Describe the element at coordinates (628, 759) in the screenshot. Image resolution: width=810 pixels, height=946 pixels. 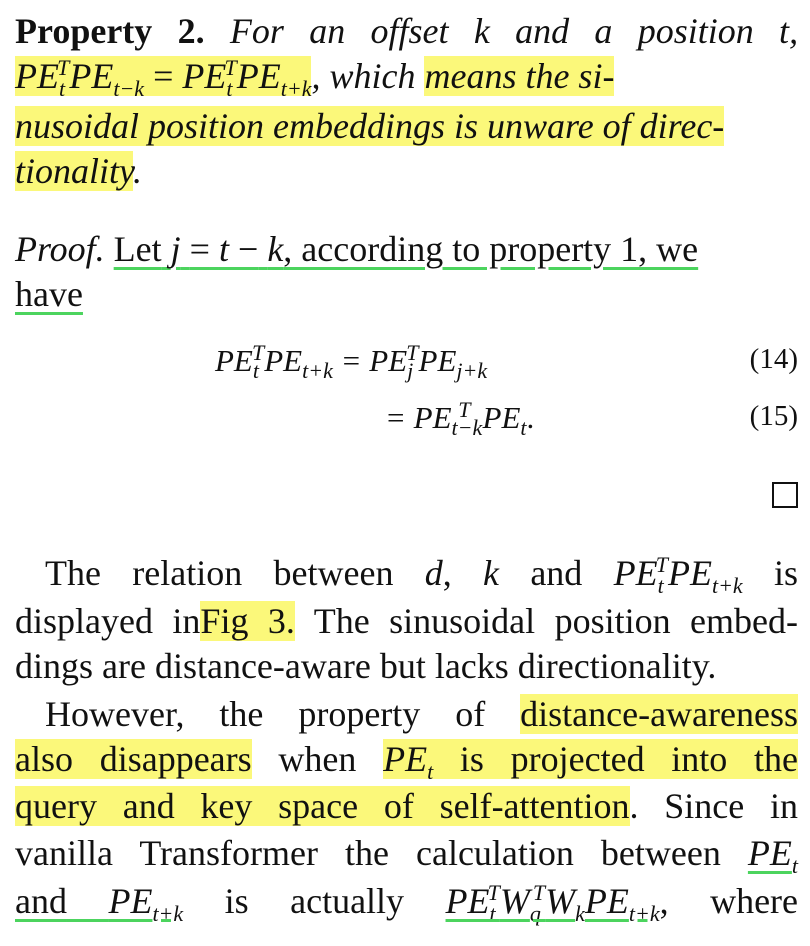
I see `projected-text: is projected into the` at that location.